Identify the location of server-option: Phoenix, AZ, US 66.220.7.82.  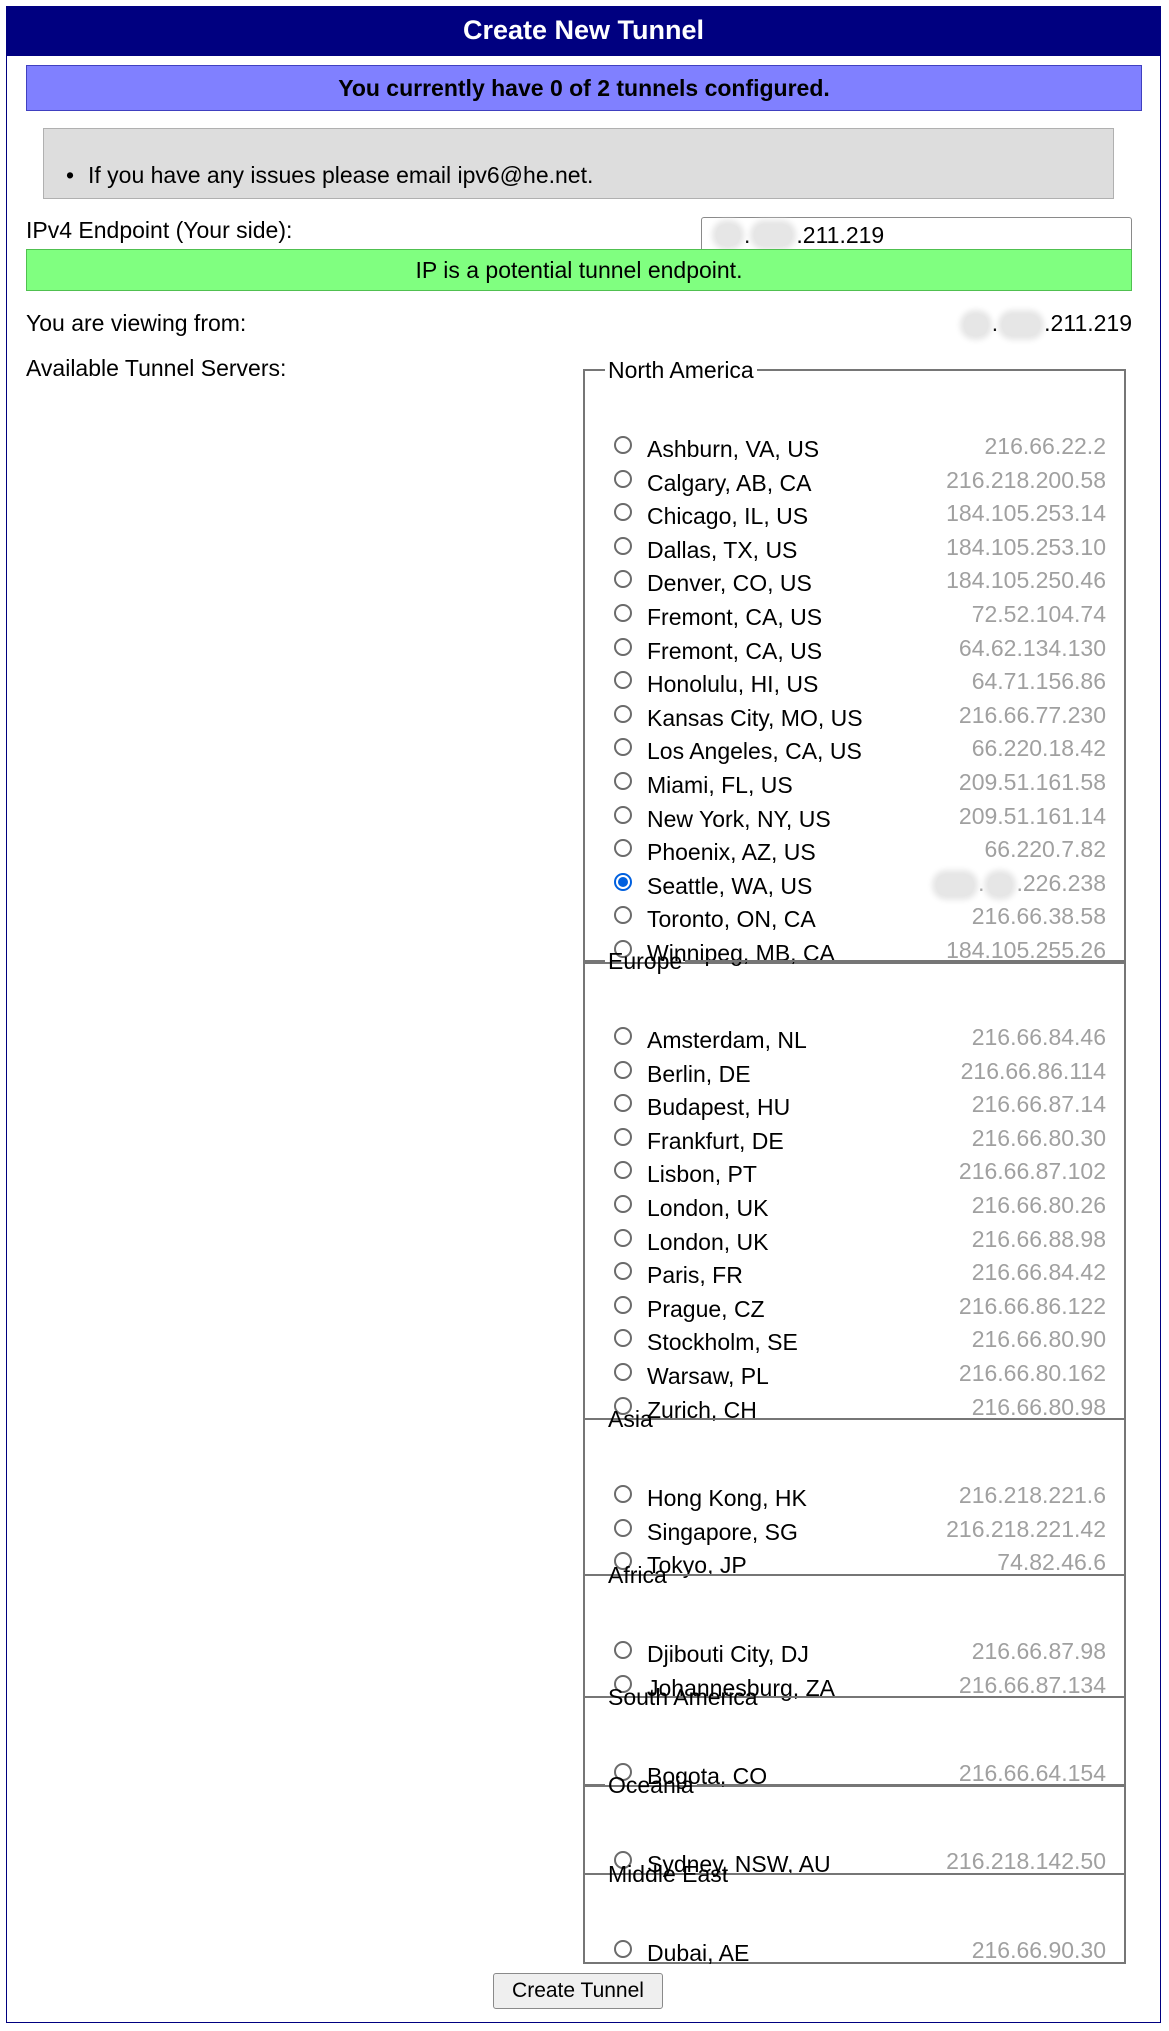
(854, 852).